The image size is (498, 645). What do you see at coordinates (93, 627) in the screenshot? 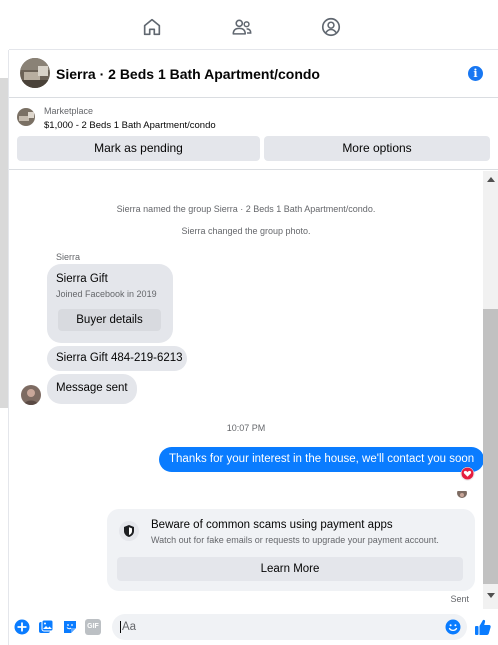
I see `gif-icon: GIF` at bounding box center [93, 627].